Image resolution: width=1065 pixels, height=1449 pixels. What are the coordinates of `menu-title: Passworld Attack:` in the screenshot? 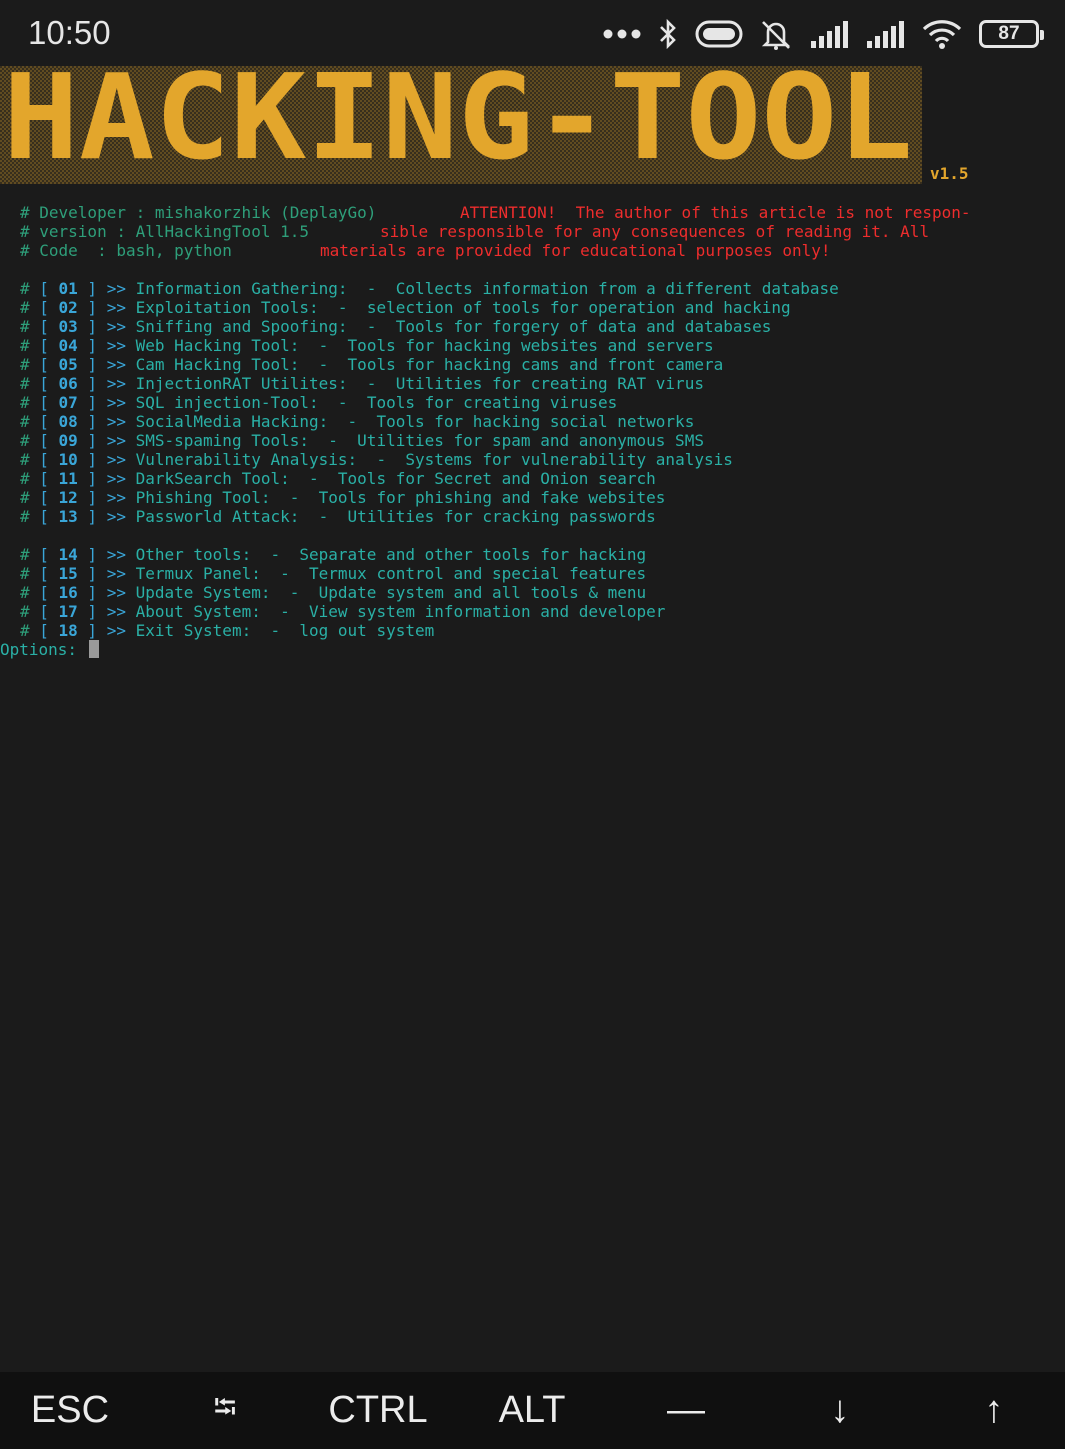 It's located at (217, 516).